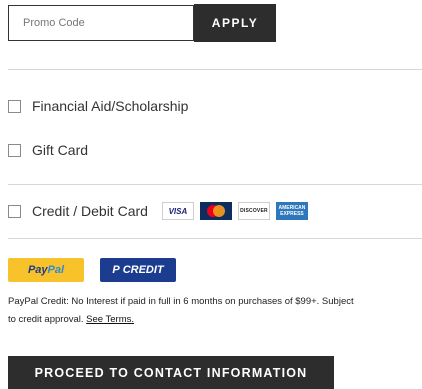 The image size is (422, 389). What do you see at coordinates (235, 23) in the screenshot?
I see `apply-button: APPLY` at bounding box center [235, 23].